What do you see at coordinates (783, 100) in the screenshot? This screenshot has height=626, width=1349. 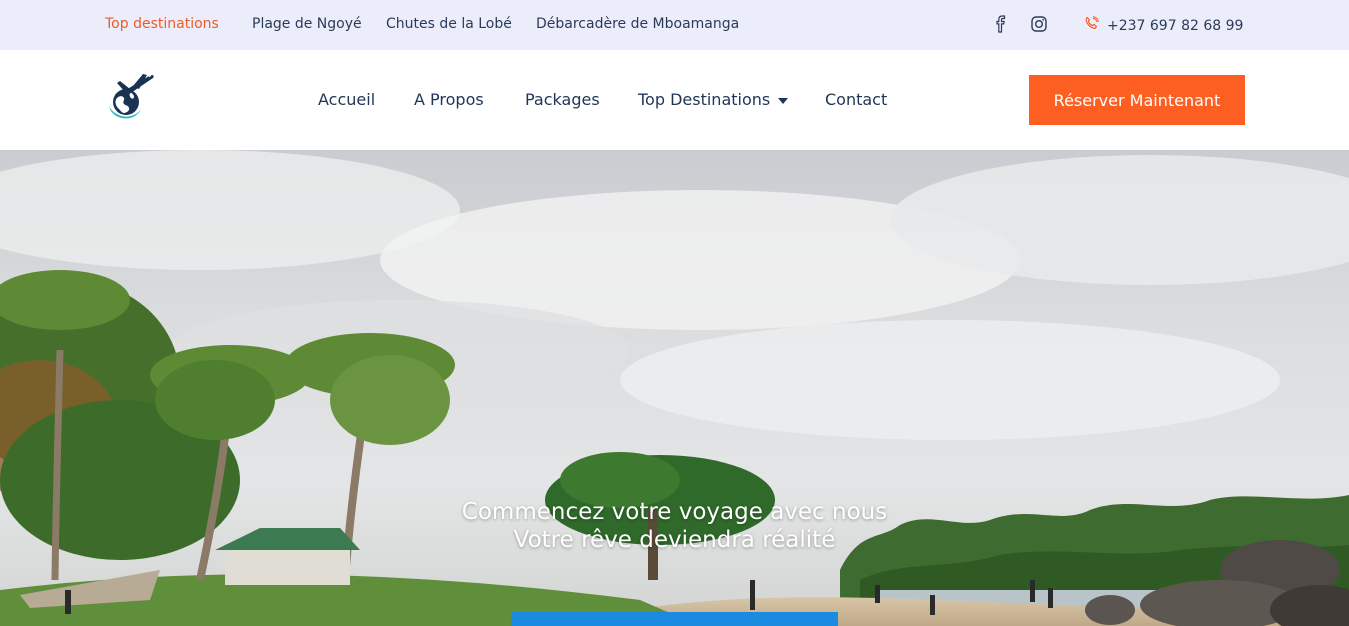 I see `chevron-down-icon` at bounding box center [783, 100].